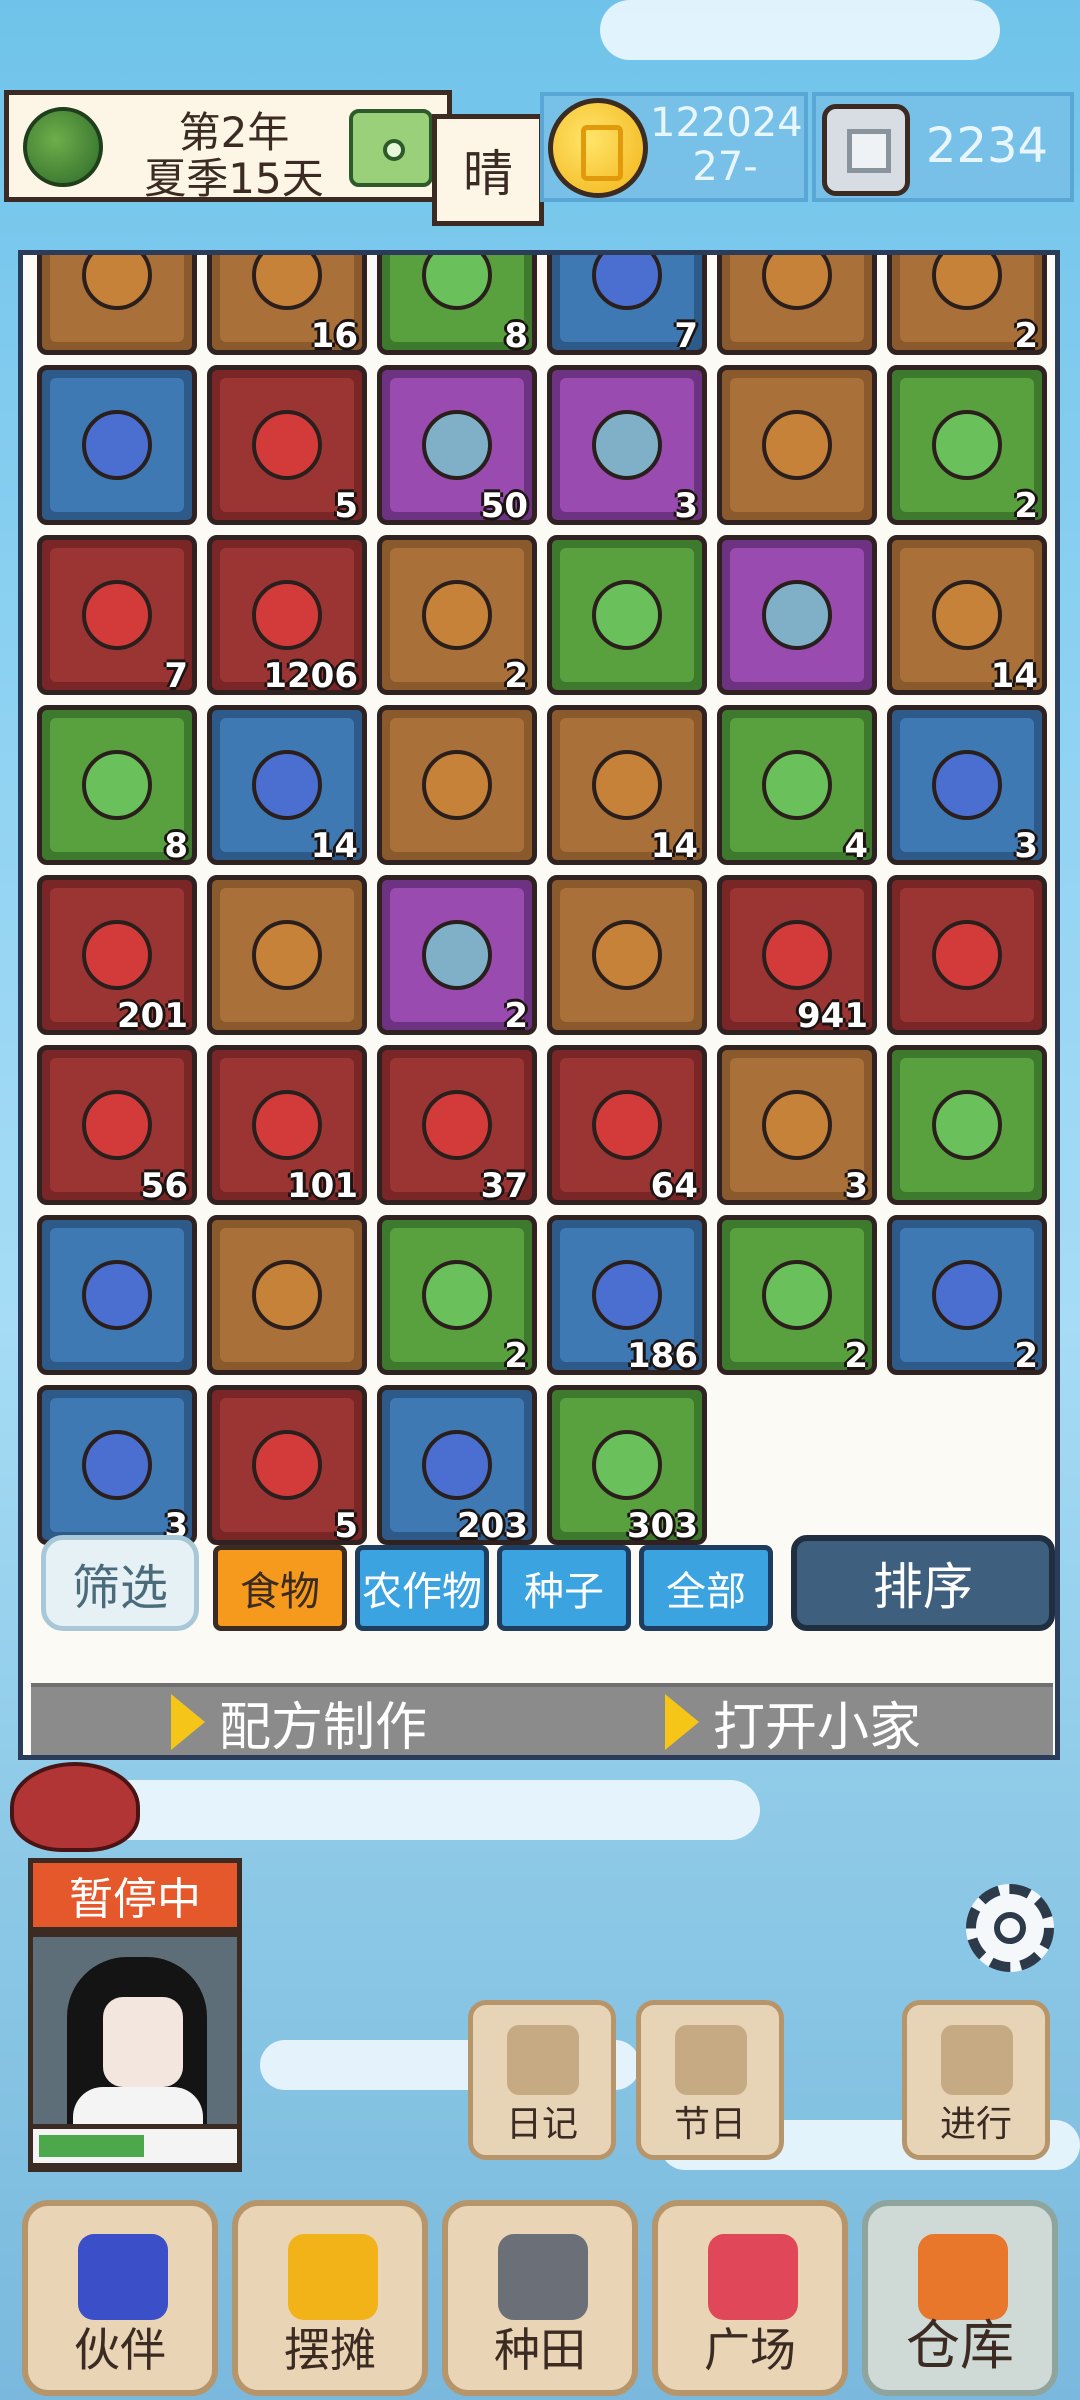  What do you see at coordinates (422, 1588) in the screenshot?
I see `tab-crops: 农作物` at bounding box center [422, 1588].